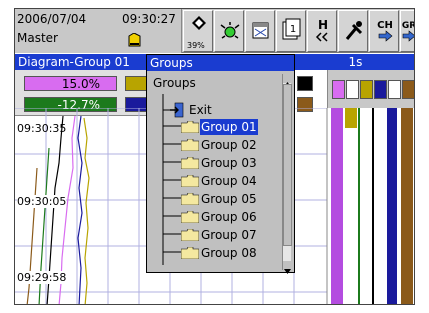  I want to click on scroll-thumb, so click(287, 165).